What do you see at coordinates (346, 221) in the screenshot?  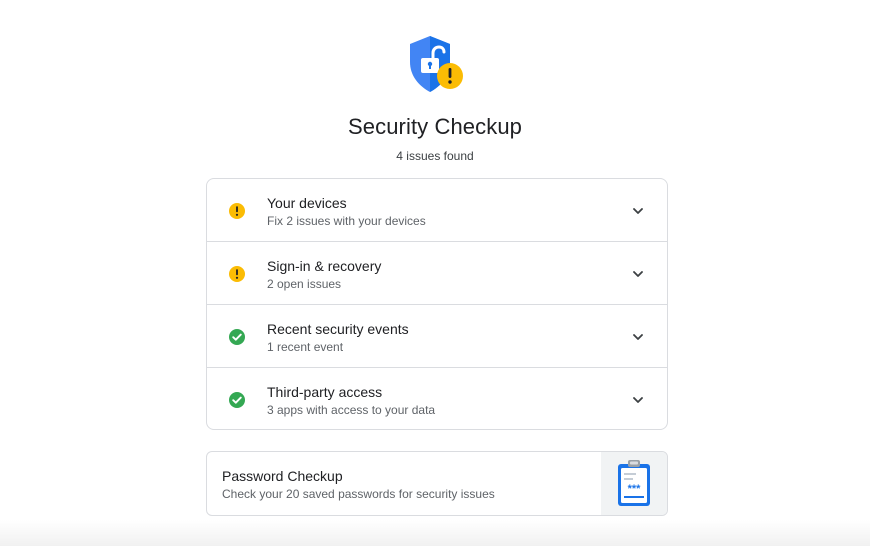 I see `issue-description: Fix 2 issues with your devices` at bounding box center [346, 221].